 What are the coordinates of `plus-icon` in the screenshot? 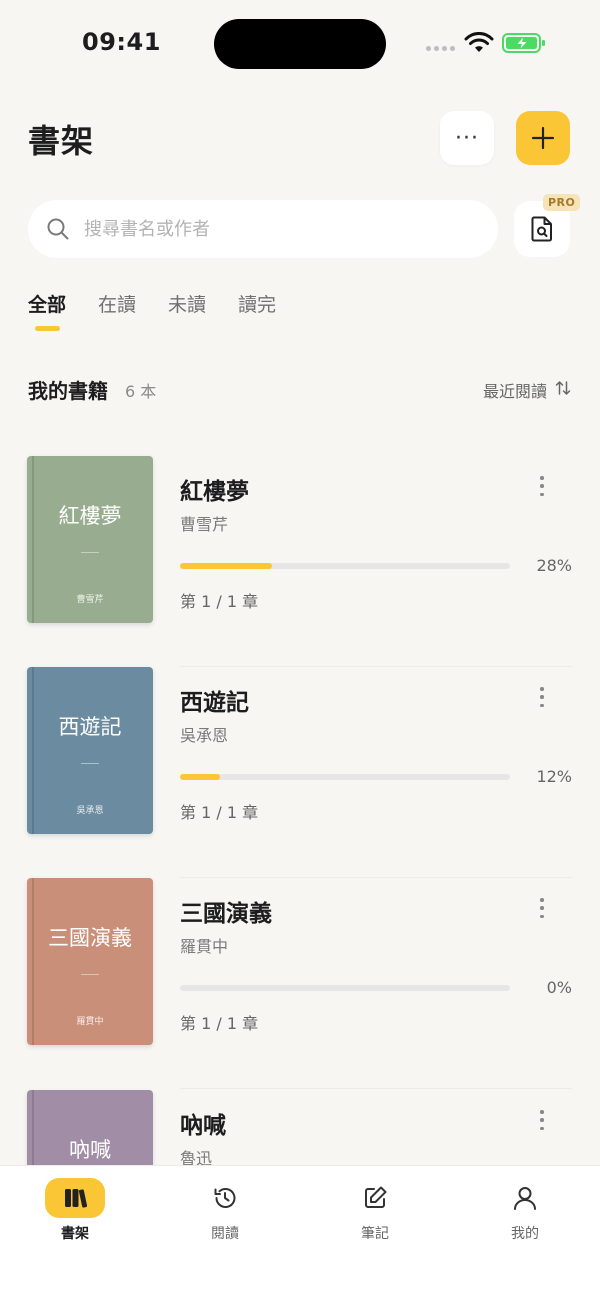 It's located at (543, 138).